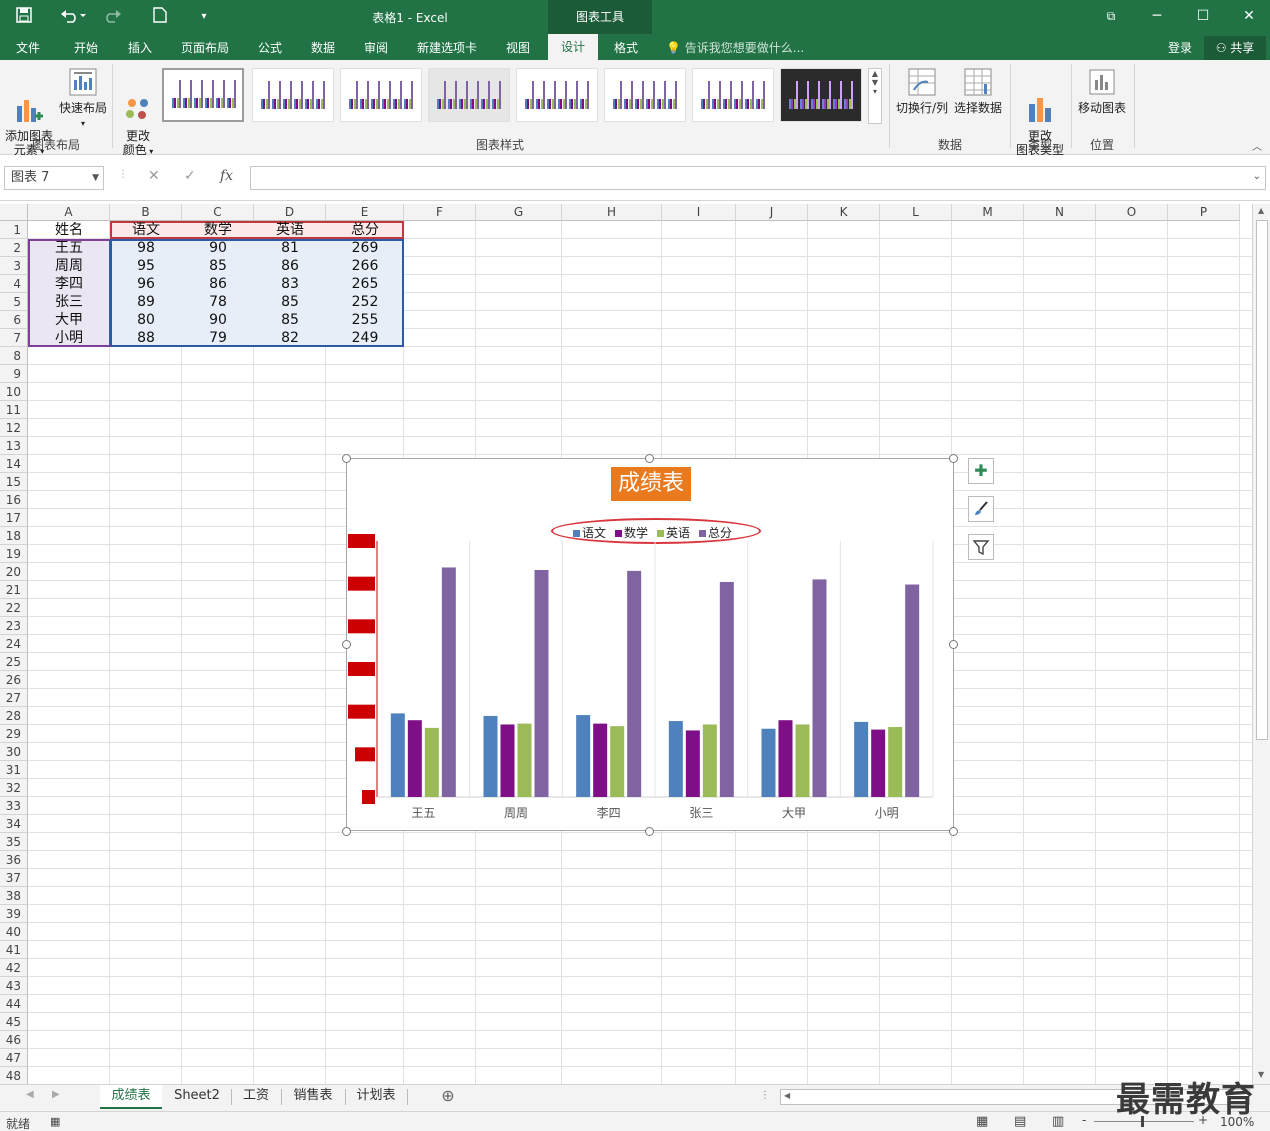 This screenshot has width=1270, height=1131. Describe the element at coordinates (875, 91) in the screenshot. I see `gallery-more-icon: ▾` at that location.